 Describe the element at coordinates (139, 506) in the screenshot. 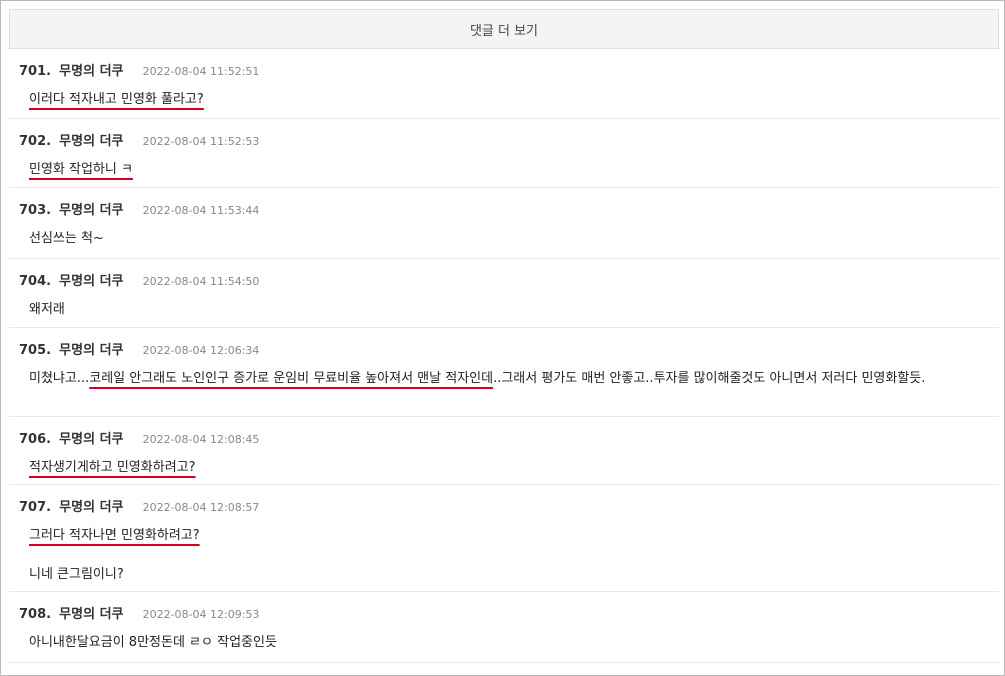

I see `comment-meta: 707. 무명의 더쿠 2022-08-04 12:08:57` at that location.